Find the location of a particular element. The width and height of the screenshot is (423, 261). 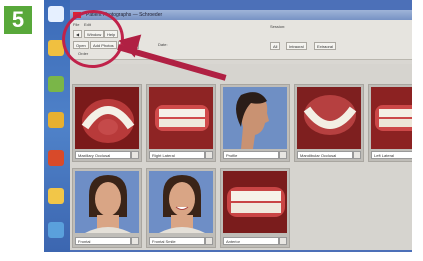

photo-thumbnail: Right Lateral is located at coordinates (181, 123).